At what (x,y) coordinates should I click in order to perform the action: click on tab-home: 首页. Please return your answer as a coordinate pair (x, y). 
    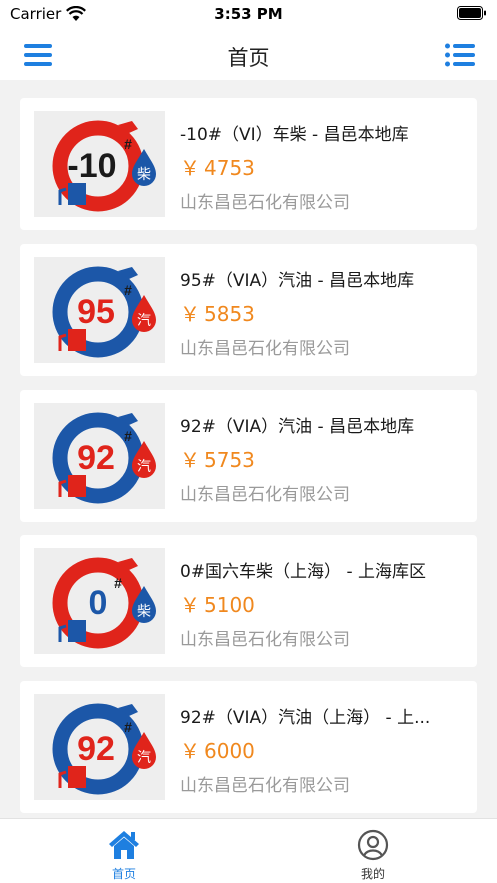
    Looking at the image, I should click on (124, 851).